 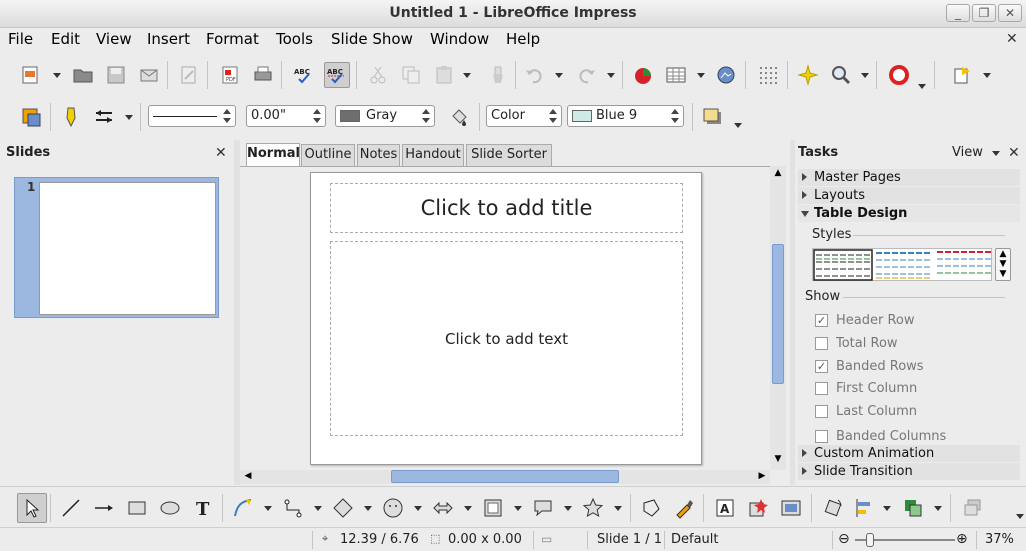 What do you see at coordinates (856, 343) in the screenshot?
I see `option-total-row: Total Row` at bounding box center [856, 343].